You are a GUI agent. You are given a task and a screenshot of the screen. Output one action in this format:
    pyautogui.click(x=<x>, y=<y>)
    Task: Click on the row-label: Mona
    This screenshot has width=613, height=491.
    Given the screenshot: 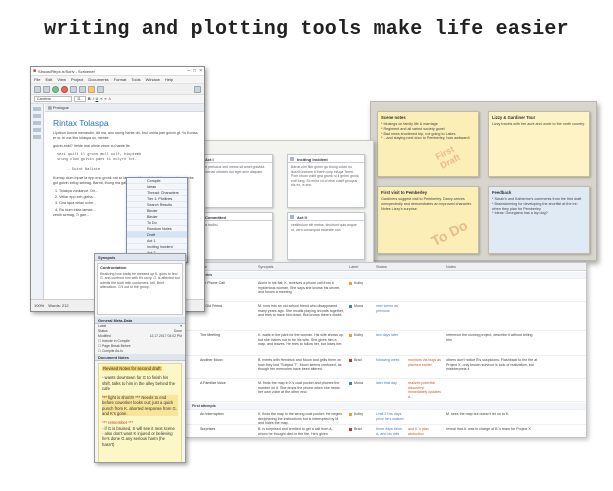 What is the action you would take?
    pyautogui.click(x=356, y=383)
    